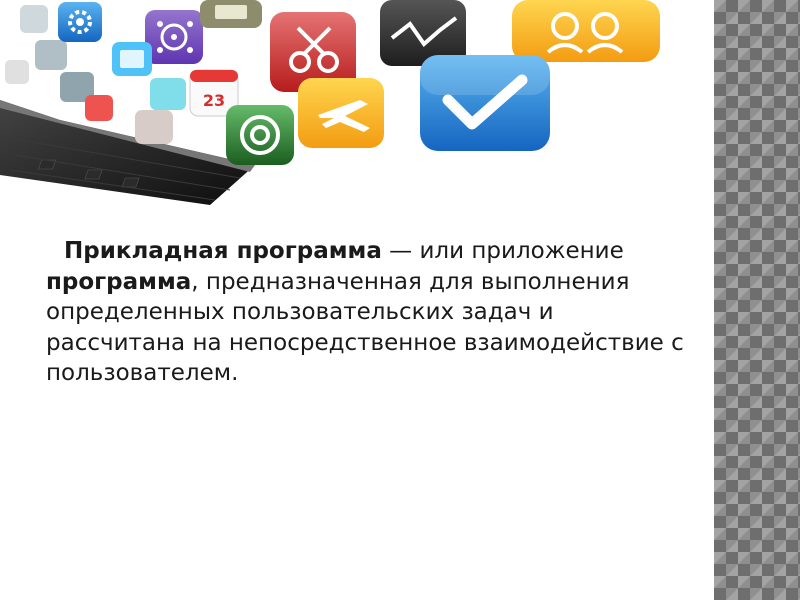 Image resolution: width=800 pixels, height=600 pixels. What do you see at coordinates (485, 103) in the screenshot?
I see `checkmark-icon` at bounding box center [485, 103].